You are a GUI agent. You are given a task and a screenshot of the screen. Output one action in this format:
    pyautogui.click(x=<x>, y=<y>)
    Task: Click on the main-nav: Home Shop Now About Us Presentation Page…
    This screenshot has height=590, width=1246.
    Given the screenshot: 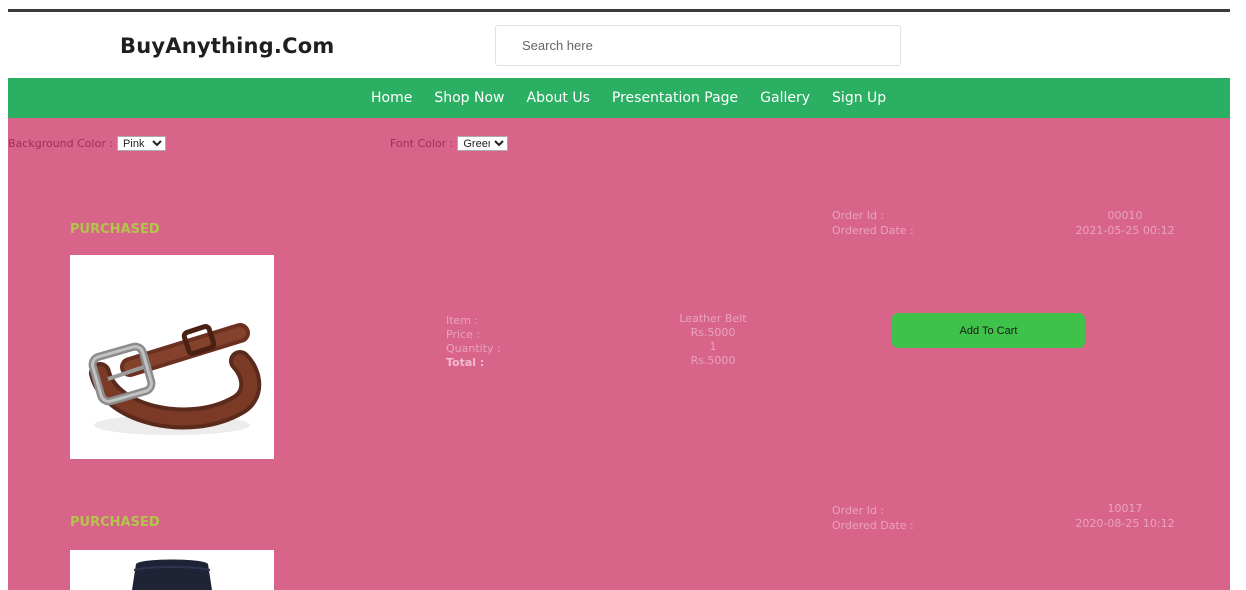 What is the action you would take?
    pyautogui.click(x=619, y=98)
    